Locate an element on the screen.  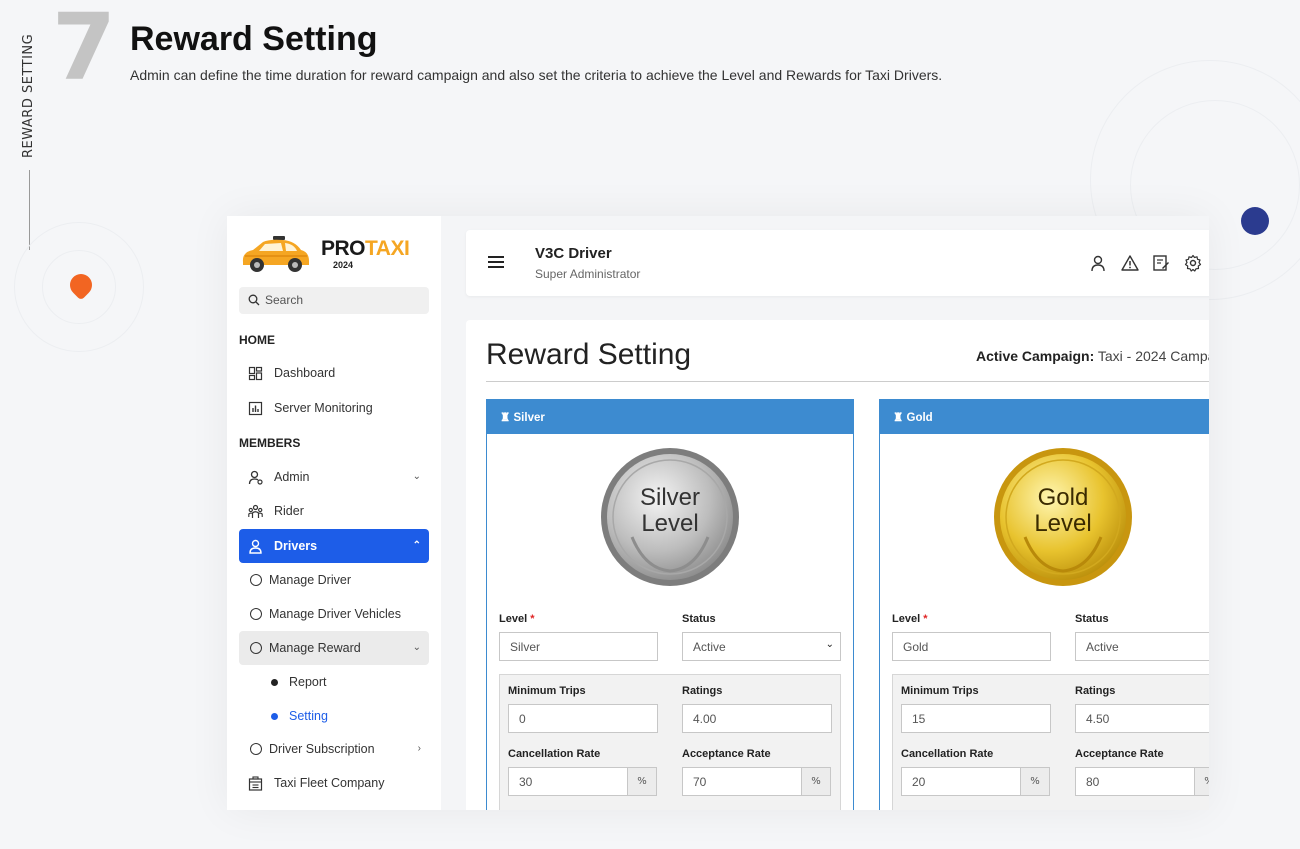
sidebar-item-manage-driver-vehicles: Manage Driver Vehicles is located at coordinates (334, 614).